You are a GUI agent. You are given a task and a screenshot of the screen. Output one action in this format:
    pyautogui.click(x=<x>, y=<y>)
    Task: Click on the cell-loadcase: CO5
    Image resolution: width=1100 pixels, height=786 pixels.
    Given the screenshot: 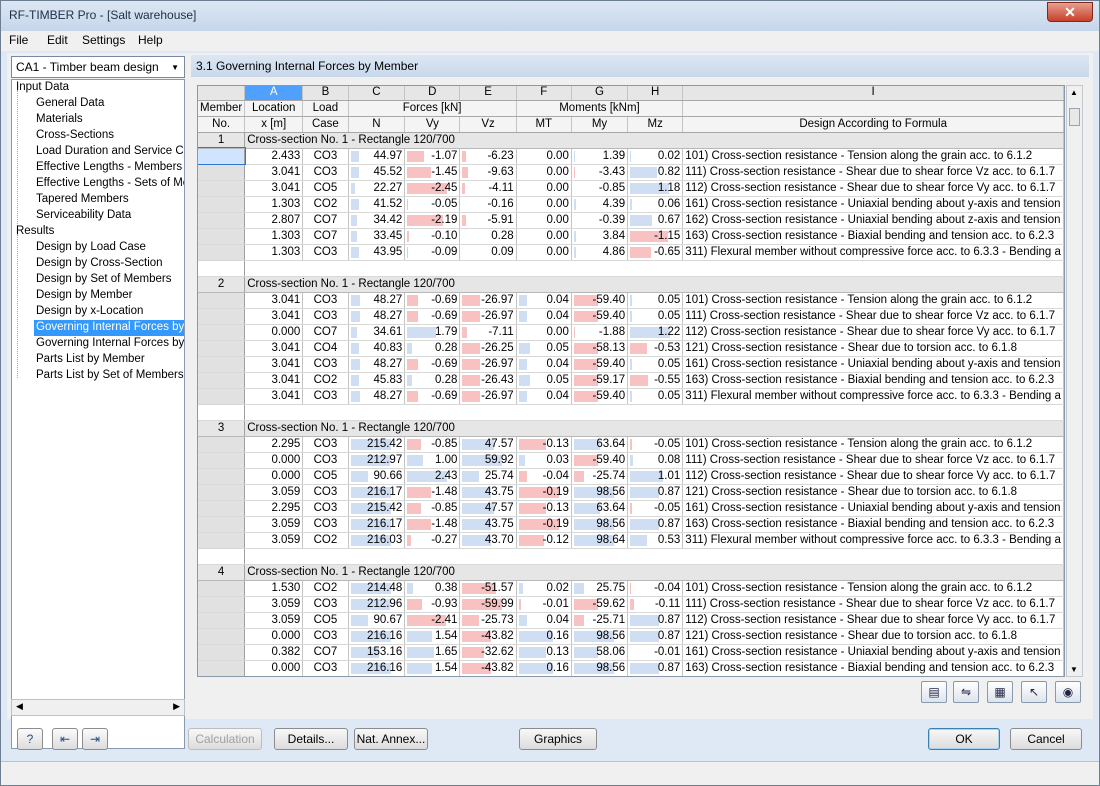 What is the action you would take?
    pyautogui.click(x=325, y=188)
    